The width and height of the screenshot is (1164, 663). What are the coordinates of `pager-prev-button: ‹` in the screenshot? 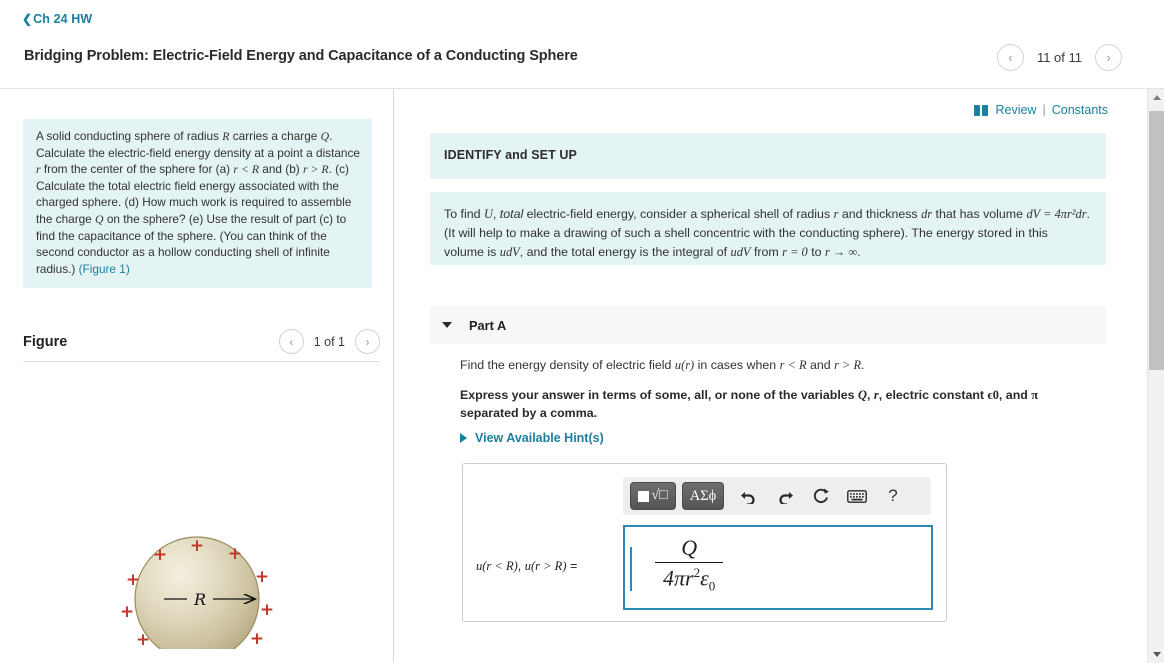 It's located at (1010, 57).